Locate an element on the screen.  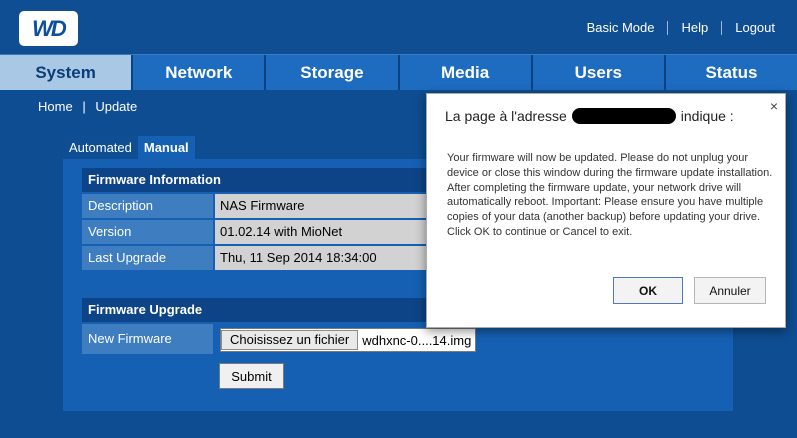
tab-users: Users is located at coordinates (599, 72).